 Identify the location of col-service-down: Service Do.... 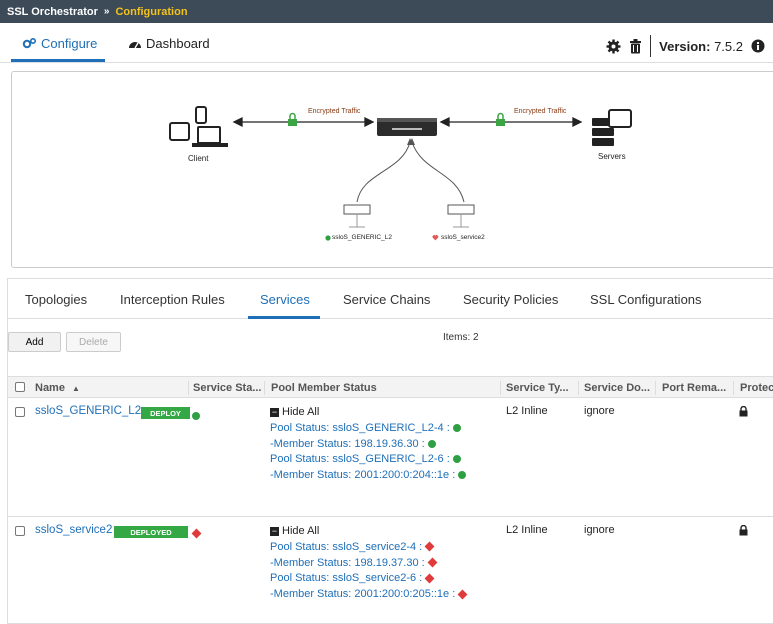
(617, 388).